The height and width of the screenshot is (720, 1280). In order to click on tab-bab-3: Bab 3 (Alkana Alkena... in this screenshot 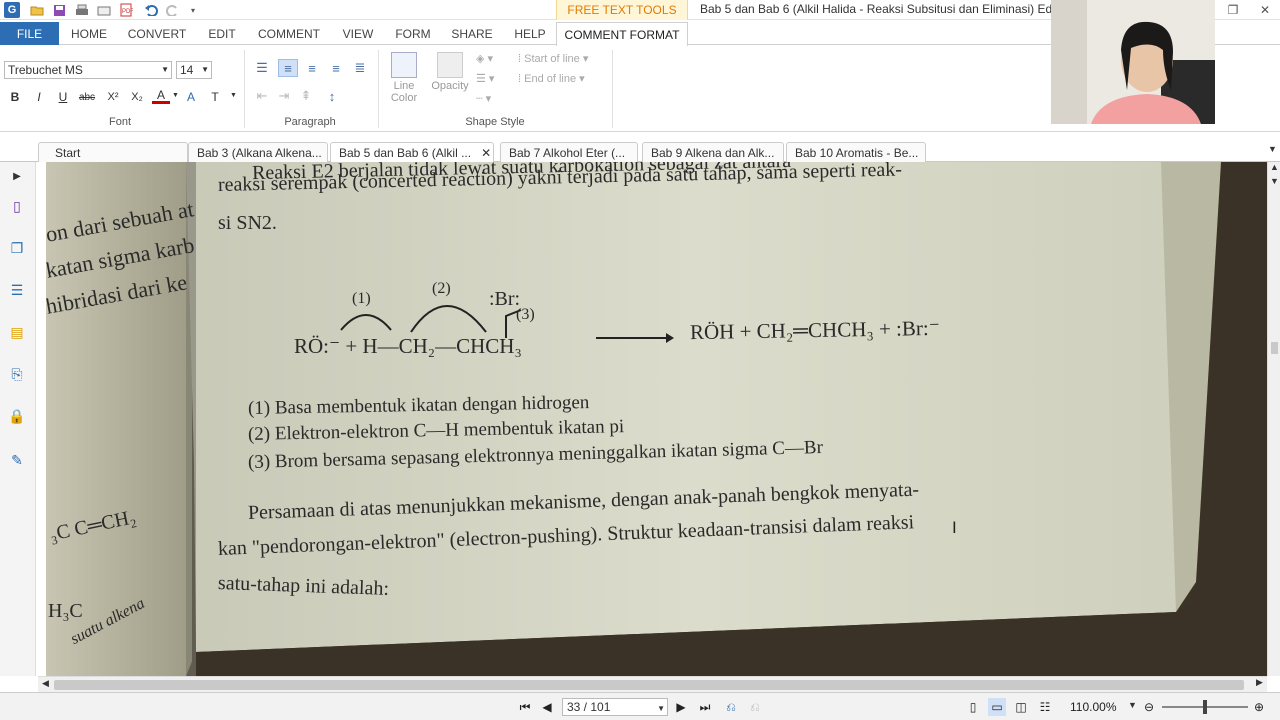, I will do `click(258, 152)`.